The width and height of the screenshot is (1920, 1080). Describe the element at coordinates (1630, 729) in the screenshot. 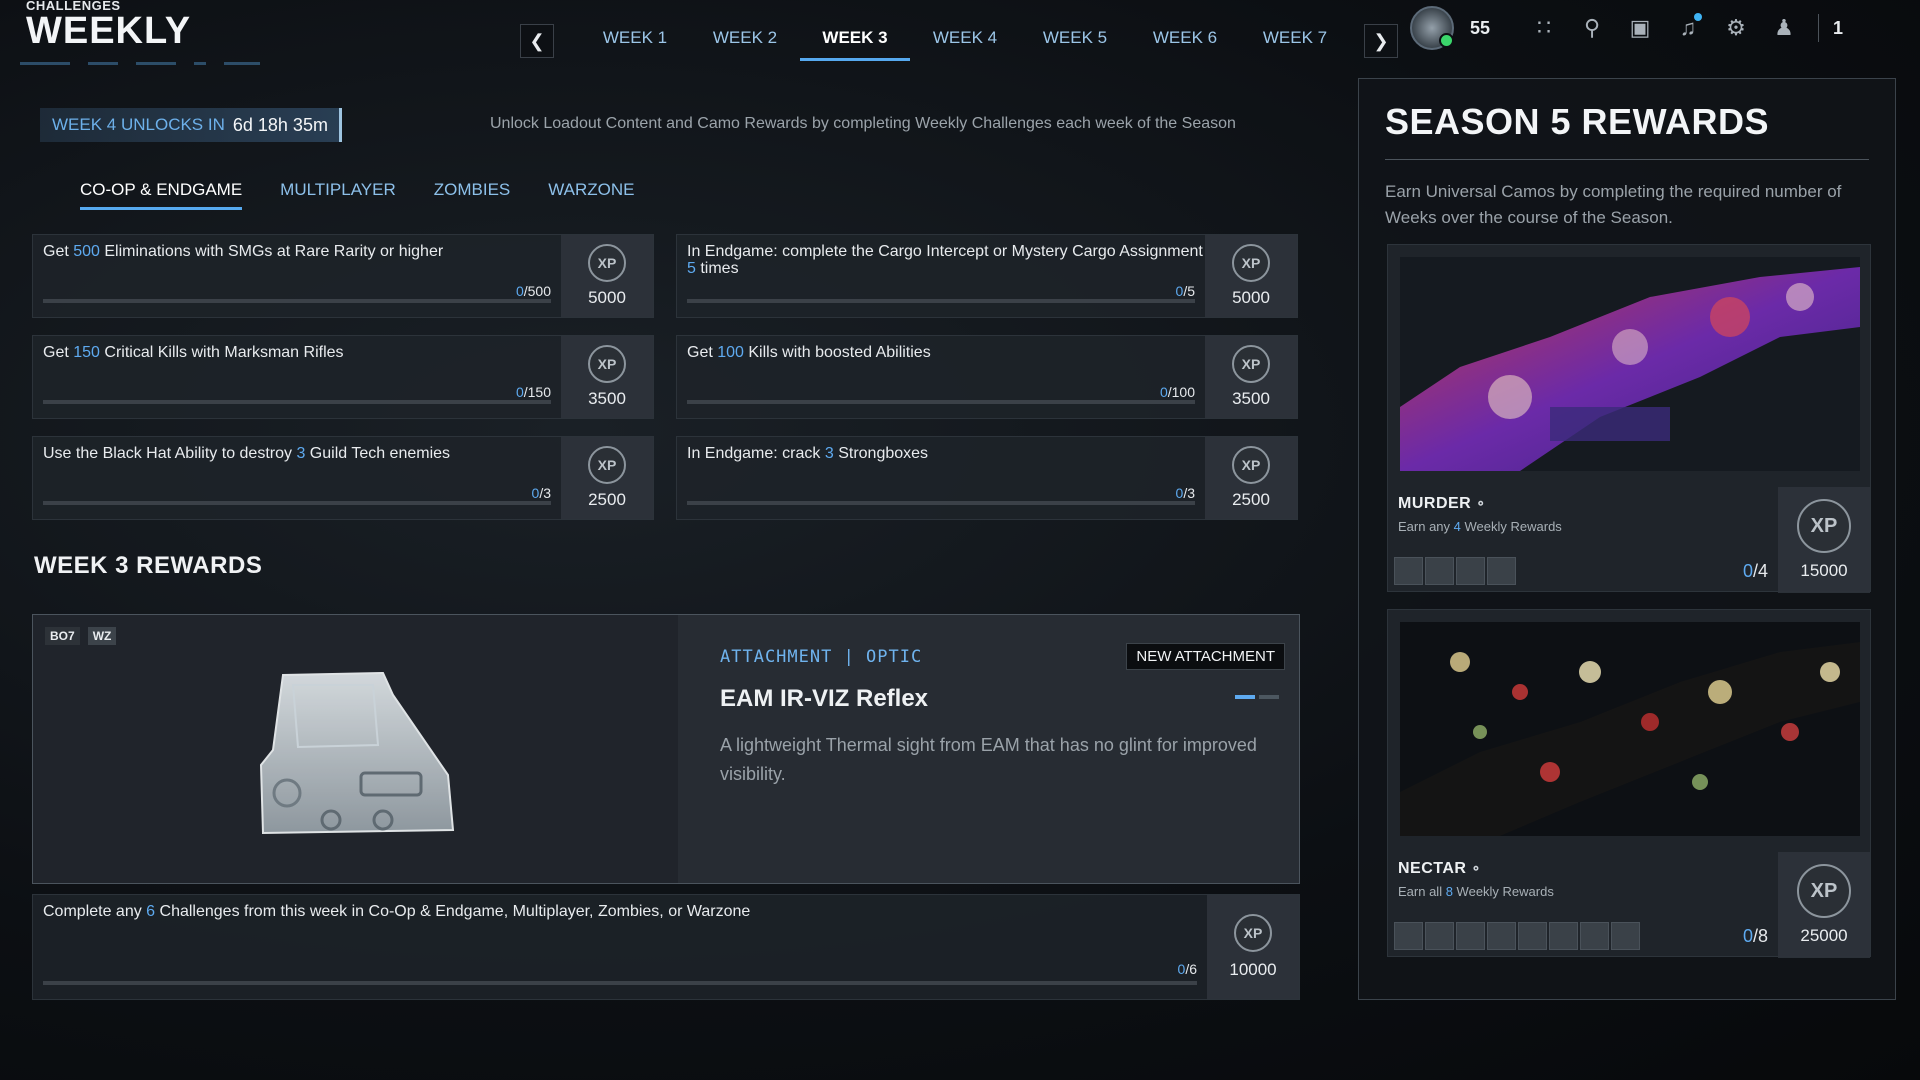

I see `nectar-camo-image` at that location.